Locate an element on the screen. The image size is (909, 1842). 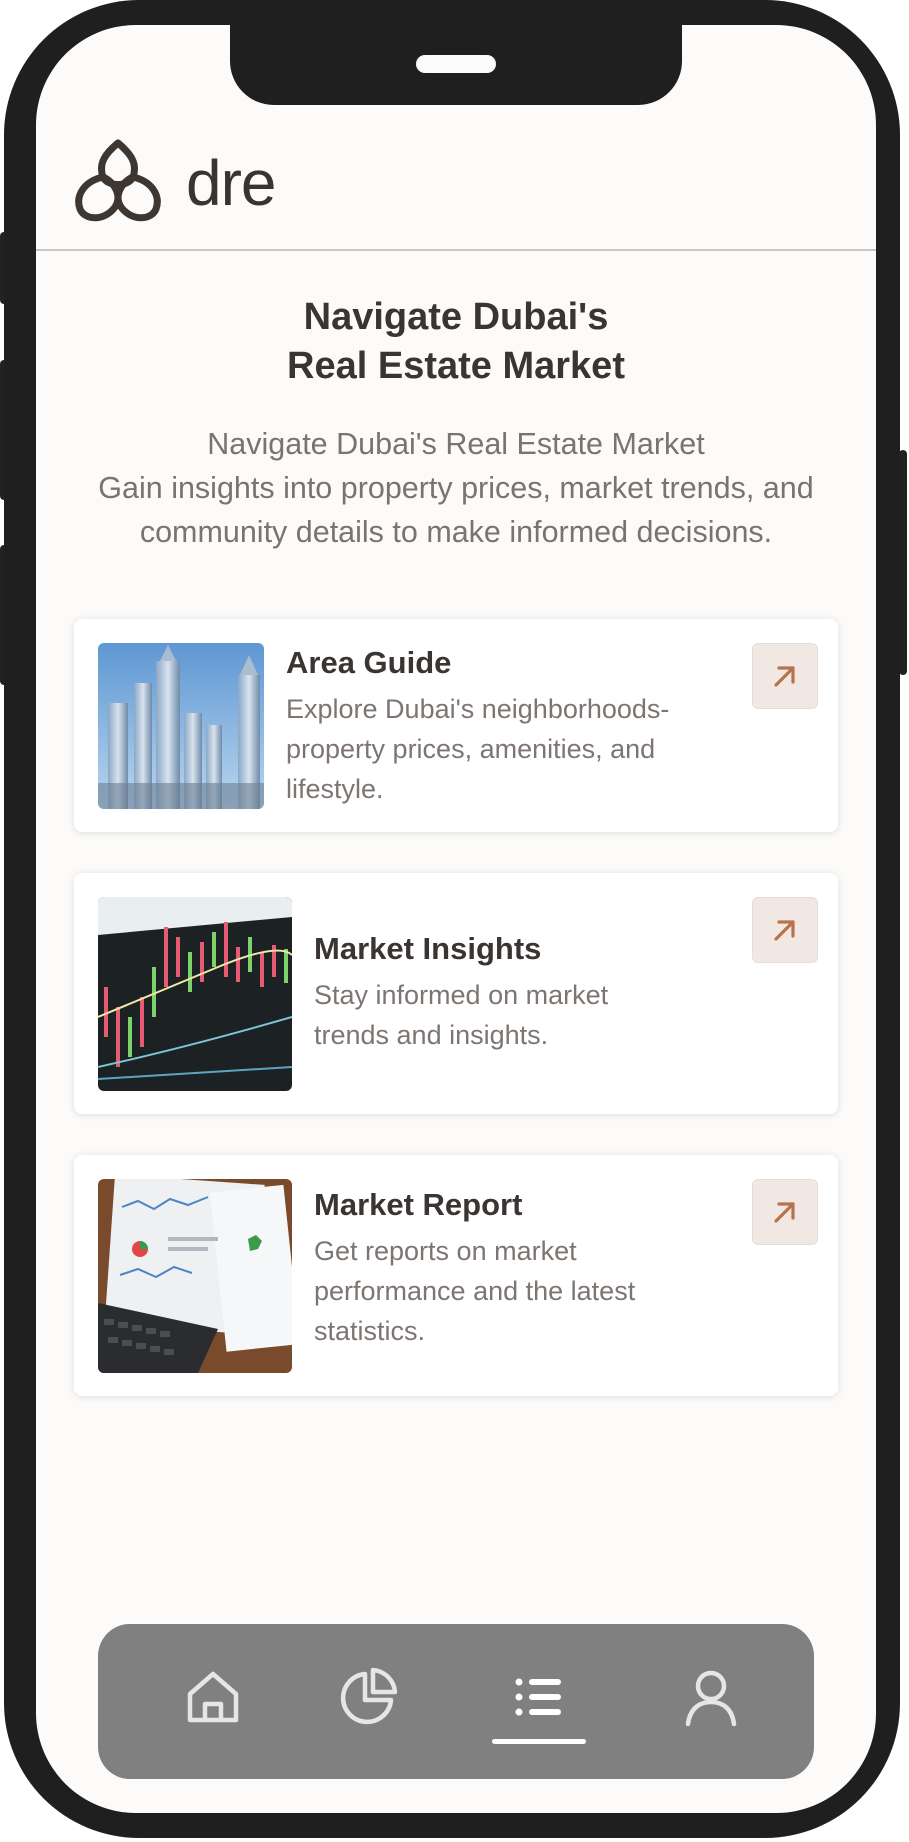
tab-analytics is located at coordinates (368, 1697).